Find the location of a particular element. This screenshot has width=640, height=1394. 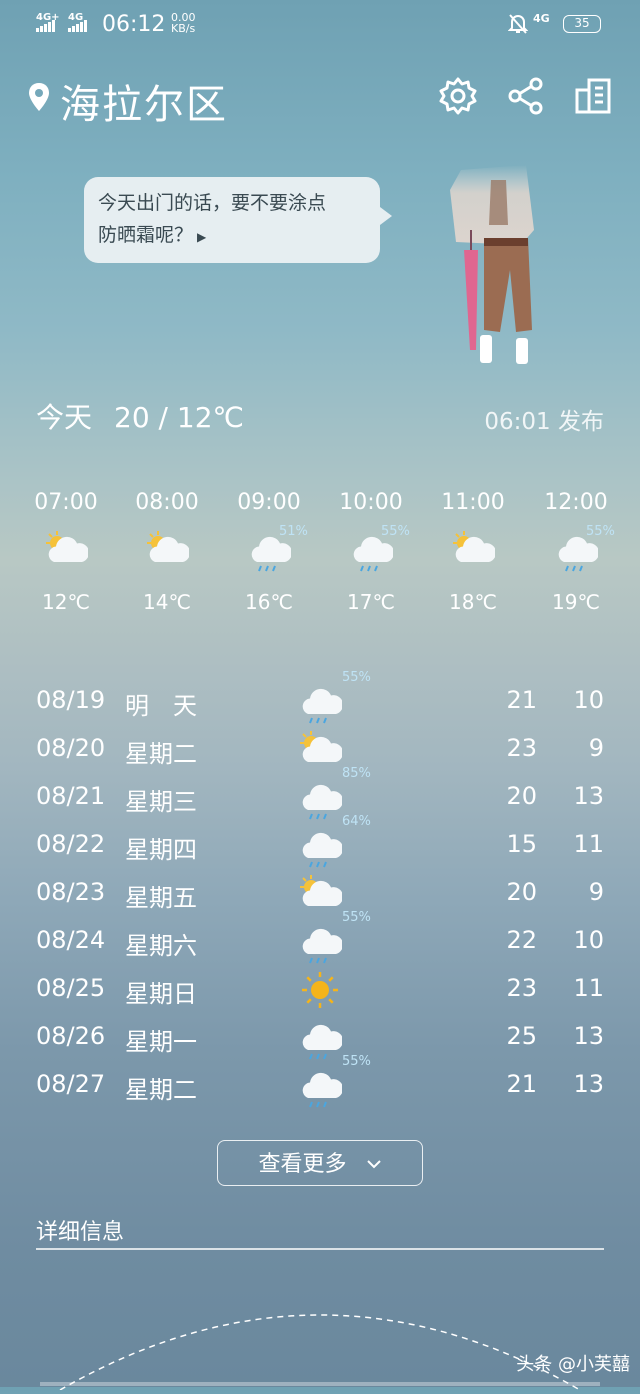

hourly-temp: 16℃ is located at coordinates (269, 602).